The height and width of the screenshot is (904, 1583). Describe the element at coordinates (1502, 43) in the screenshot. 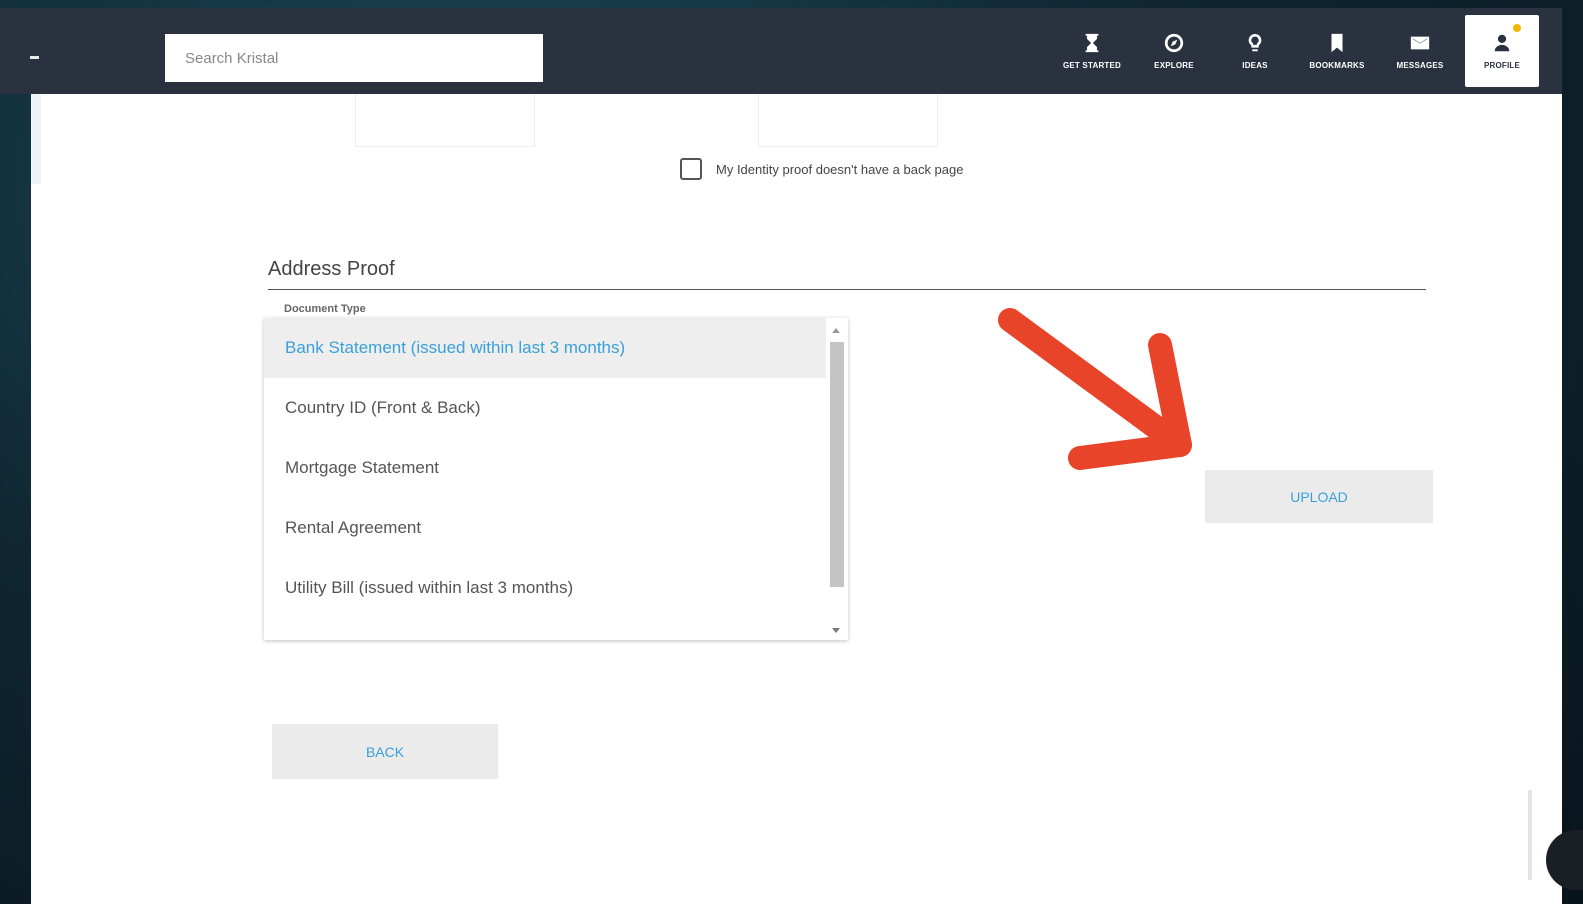

I see `user-icon` at that location.